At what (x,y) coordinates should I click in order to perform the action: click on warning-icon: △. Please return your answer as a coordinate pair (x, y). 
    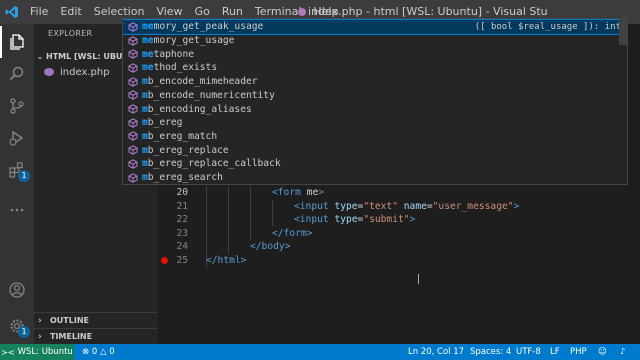
    Looking at the image, I should click on (103, 352).